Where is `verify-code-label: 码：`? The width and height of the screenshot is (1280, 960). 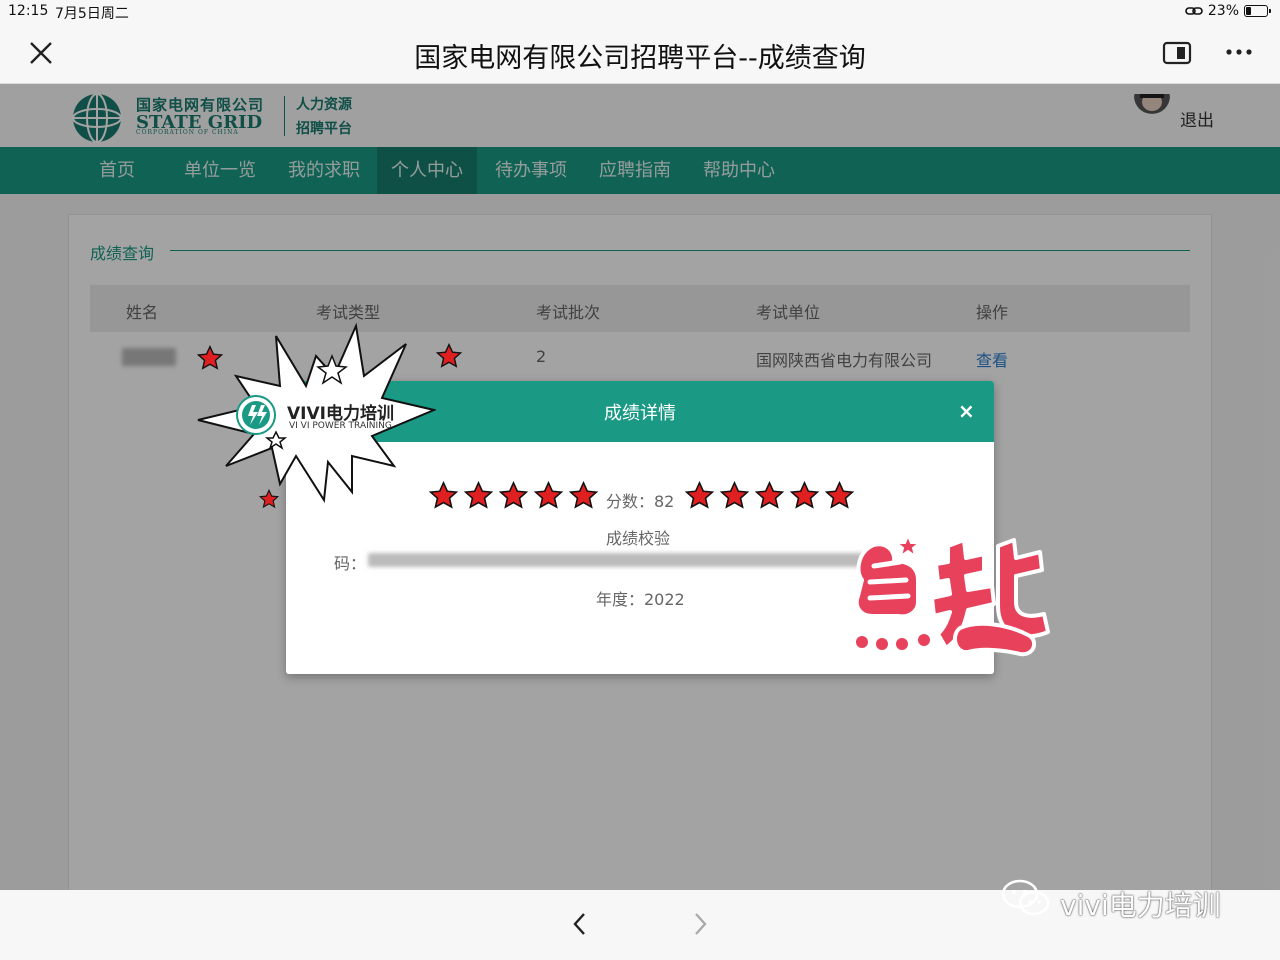 verify-code-label: 码： is located at coordinates (350, 563).